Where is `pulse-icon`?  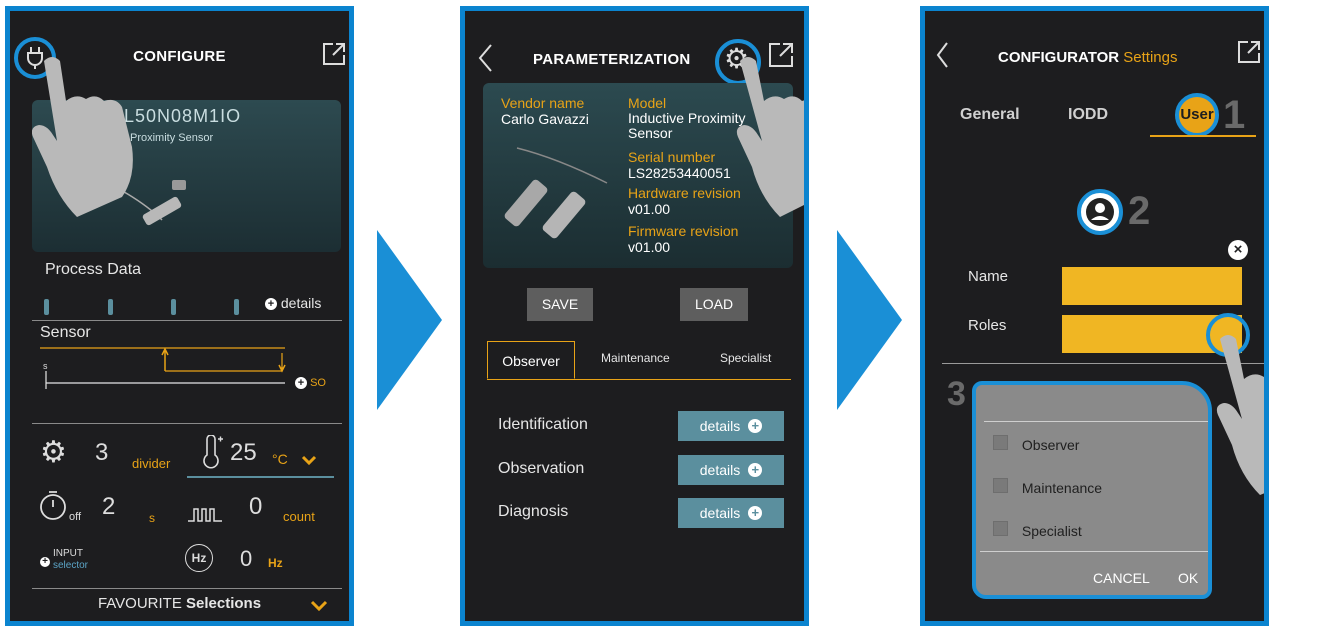
pulse-icon is located at coordinates (205, 514).